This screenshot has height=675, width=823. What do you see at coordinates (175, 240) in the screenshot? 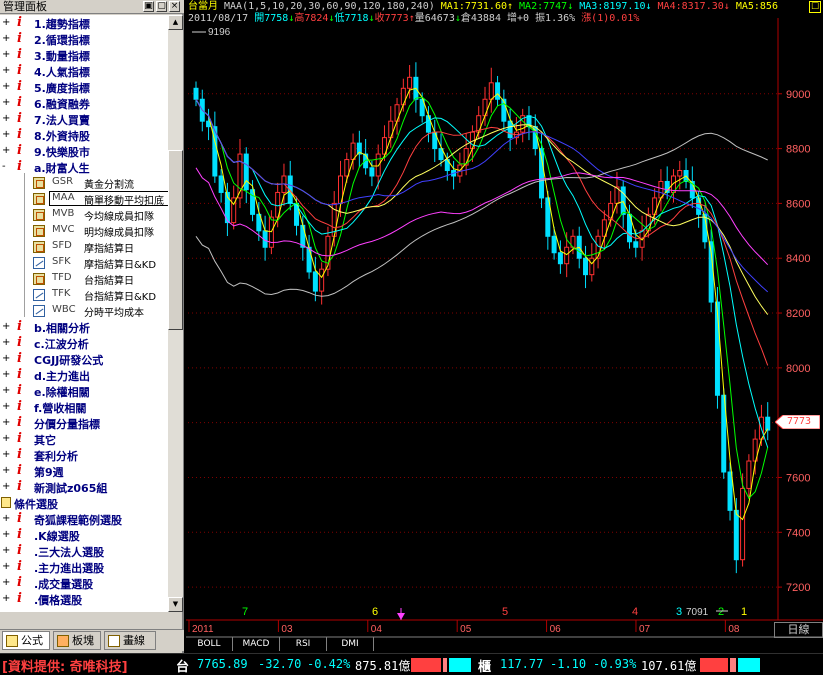
I see `scroll-thumb` at bounding box center [175, 240].